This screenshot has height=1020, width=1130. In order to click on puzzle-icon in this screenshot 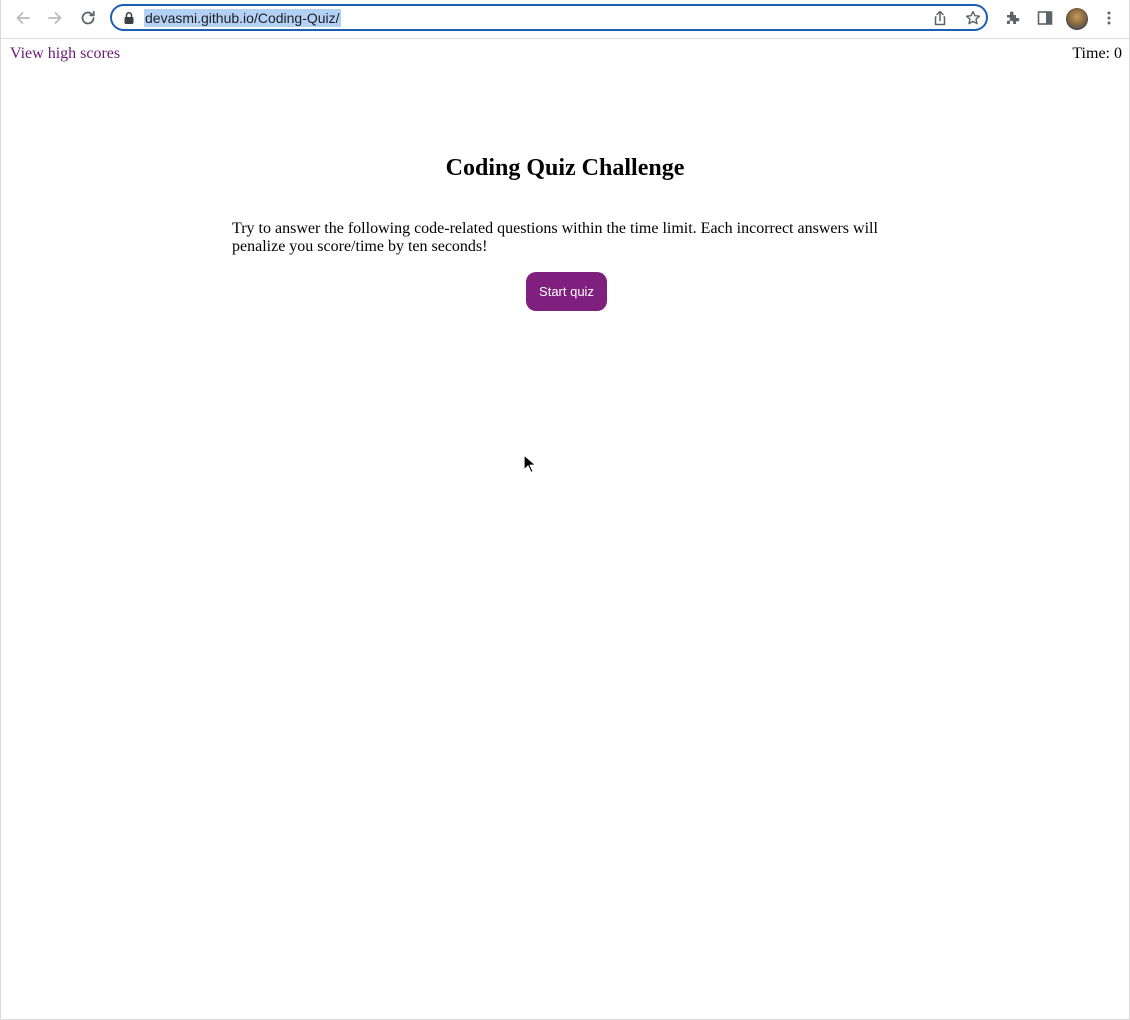, I will do `click(1013, 17)`.